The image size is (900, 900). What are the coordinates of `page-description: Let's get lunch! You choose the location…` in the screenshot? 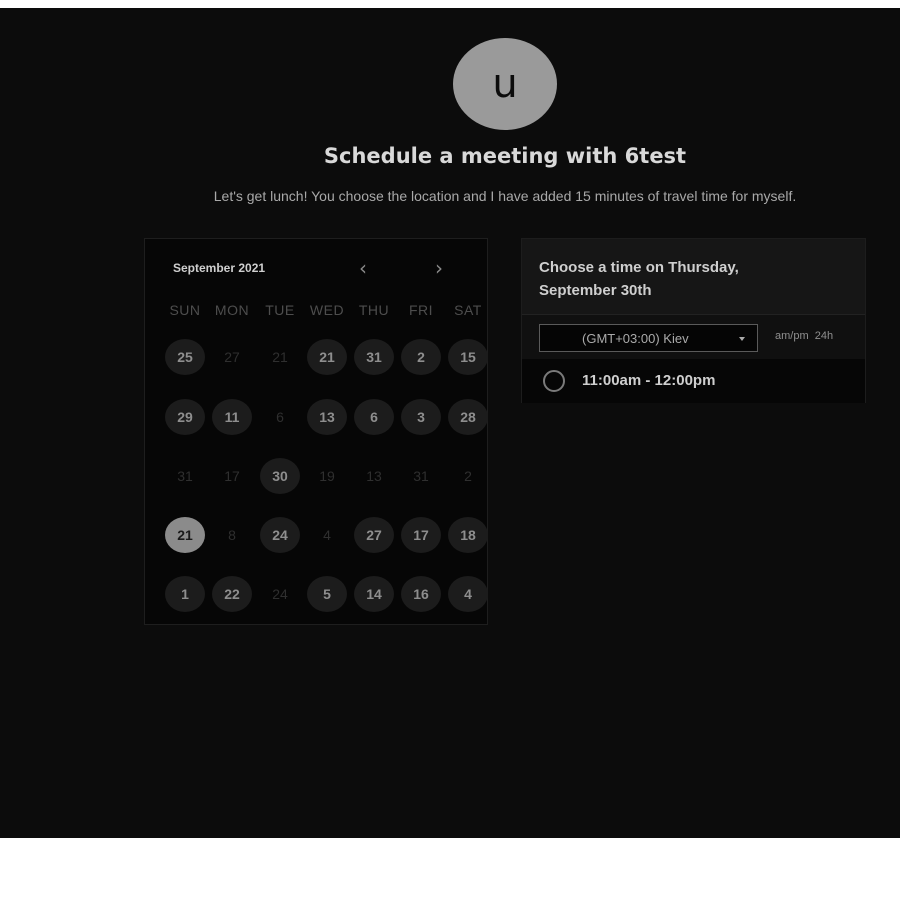 It's located at (505, 196).